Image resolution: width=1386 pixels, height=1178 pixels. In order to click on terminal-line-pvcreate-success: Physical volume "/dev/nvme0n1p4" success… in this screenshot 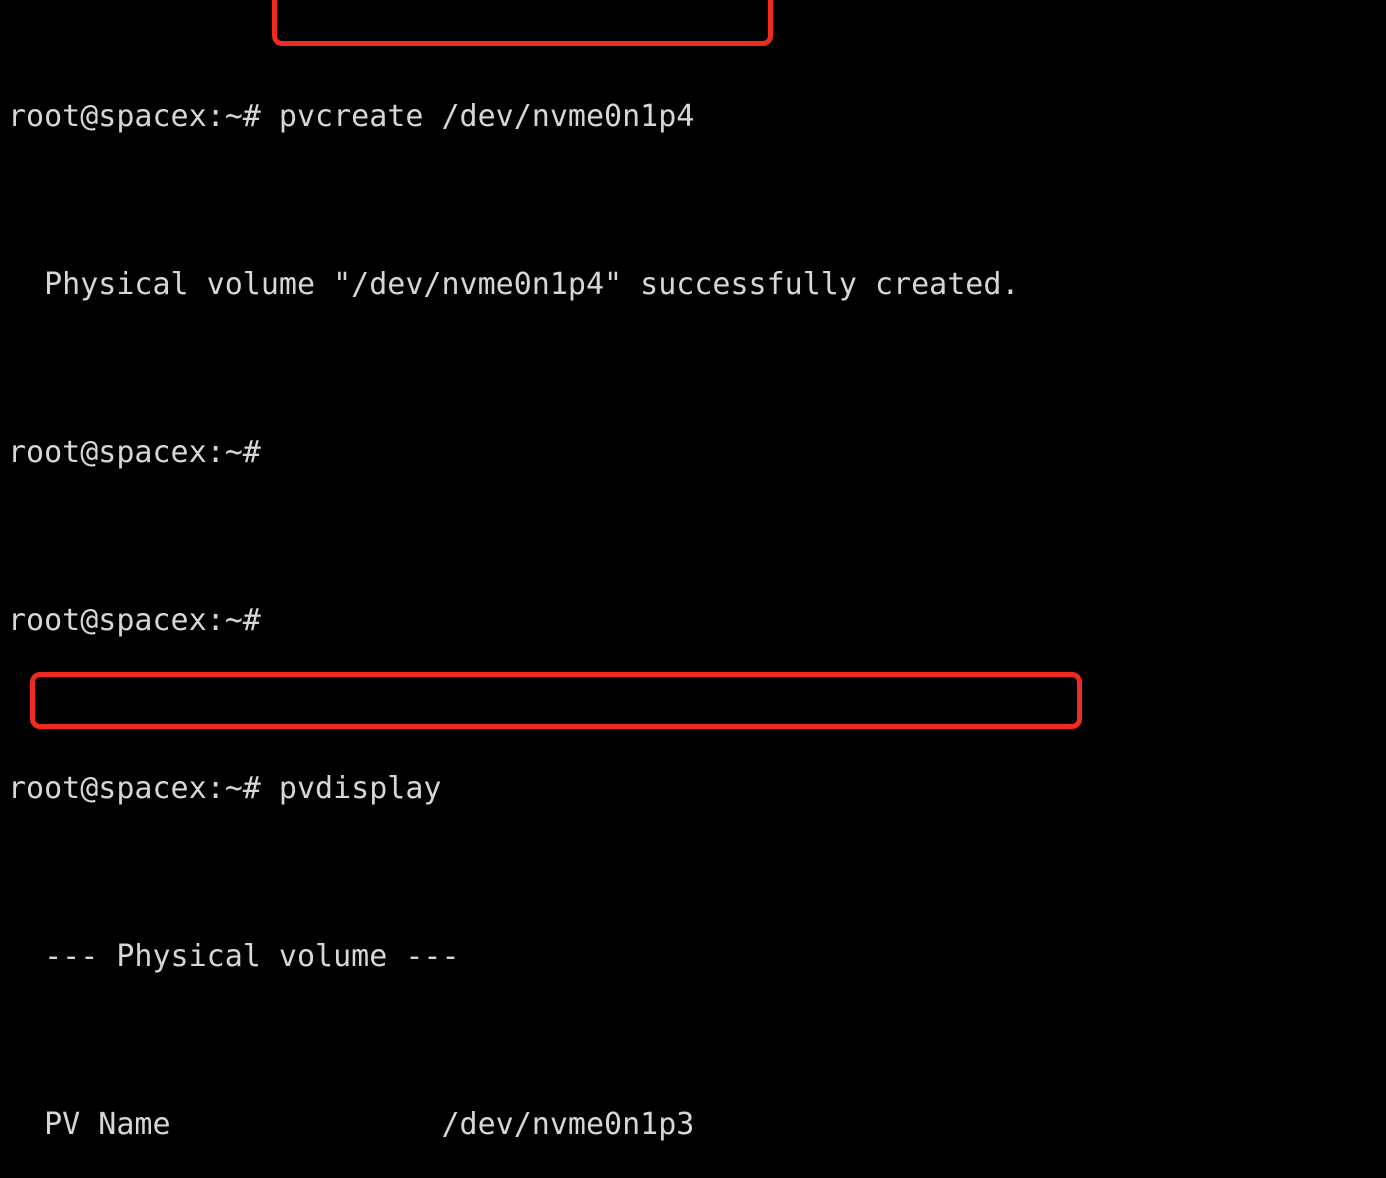, I will do `click(514, 284)`.